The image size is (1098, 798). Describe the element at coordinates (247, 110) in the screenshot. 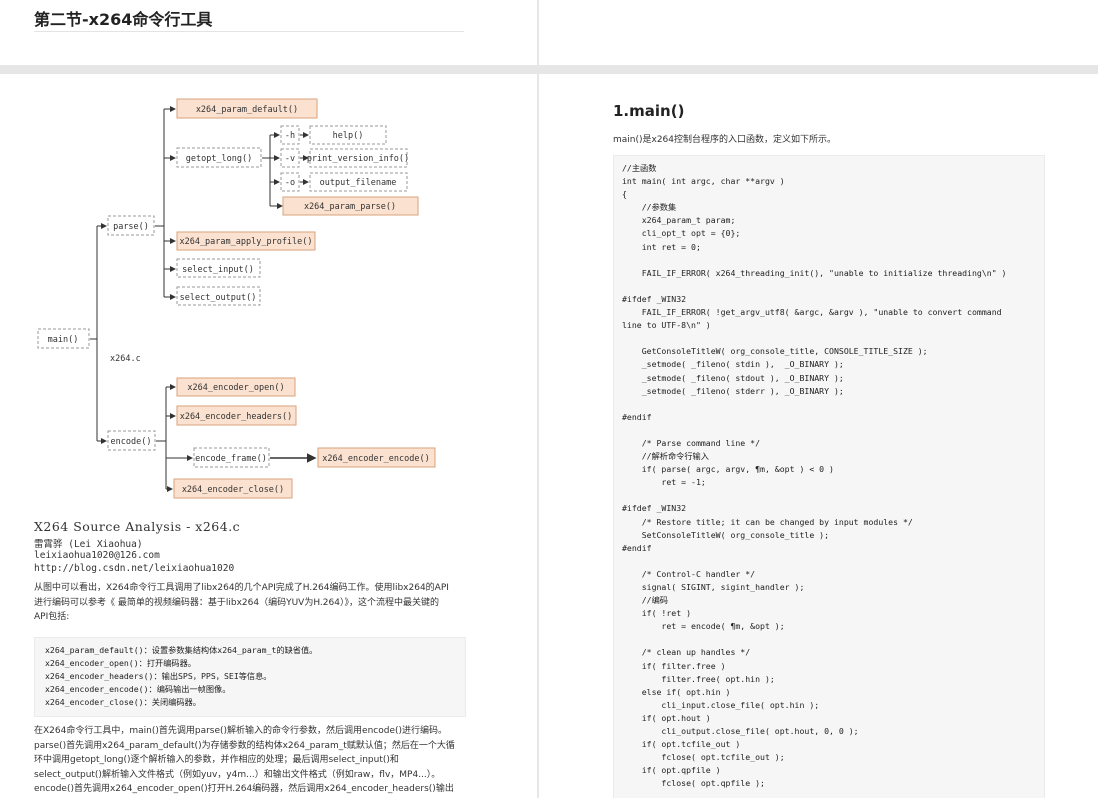

I see `node-x264-param-default: x264_param_default()` at that location.